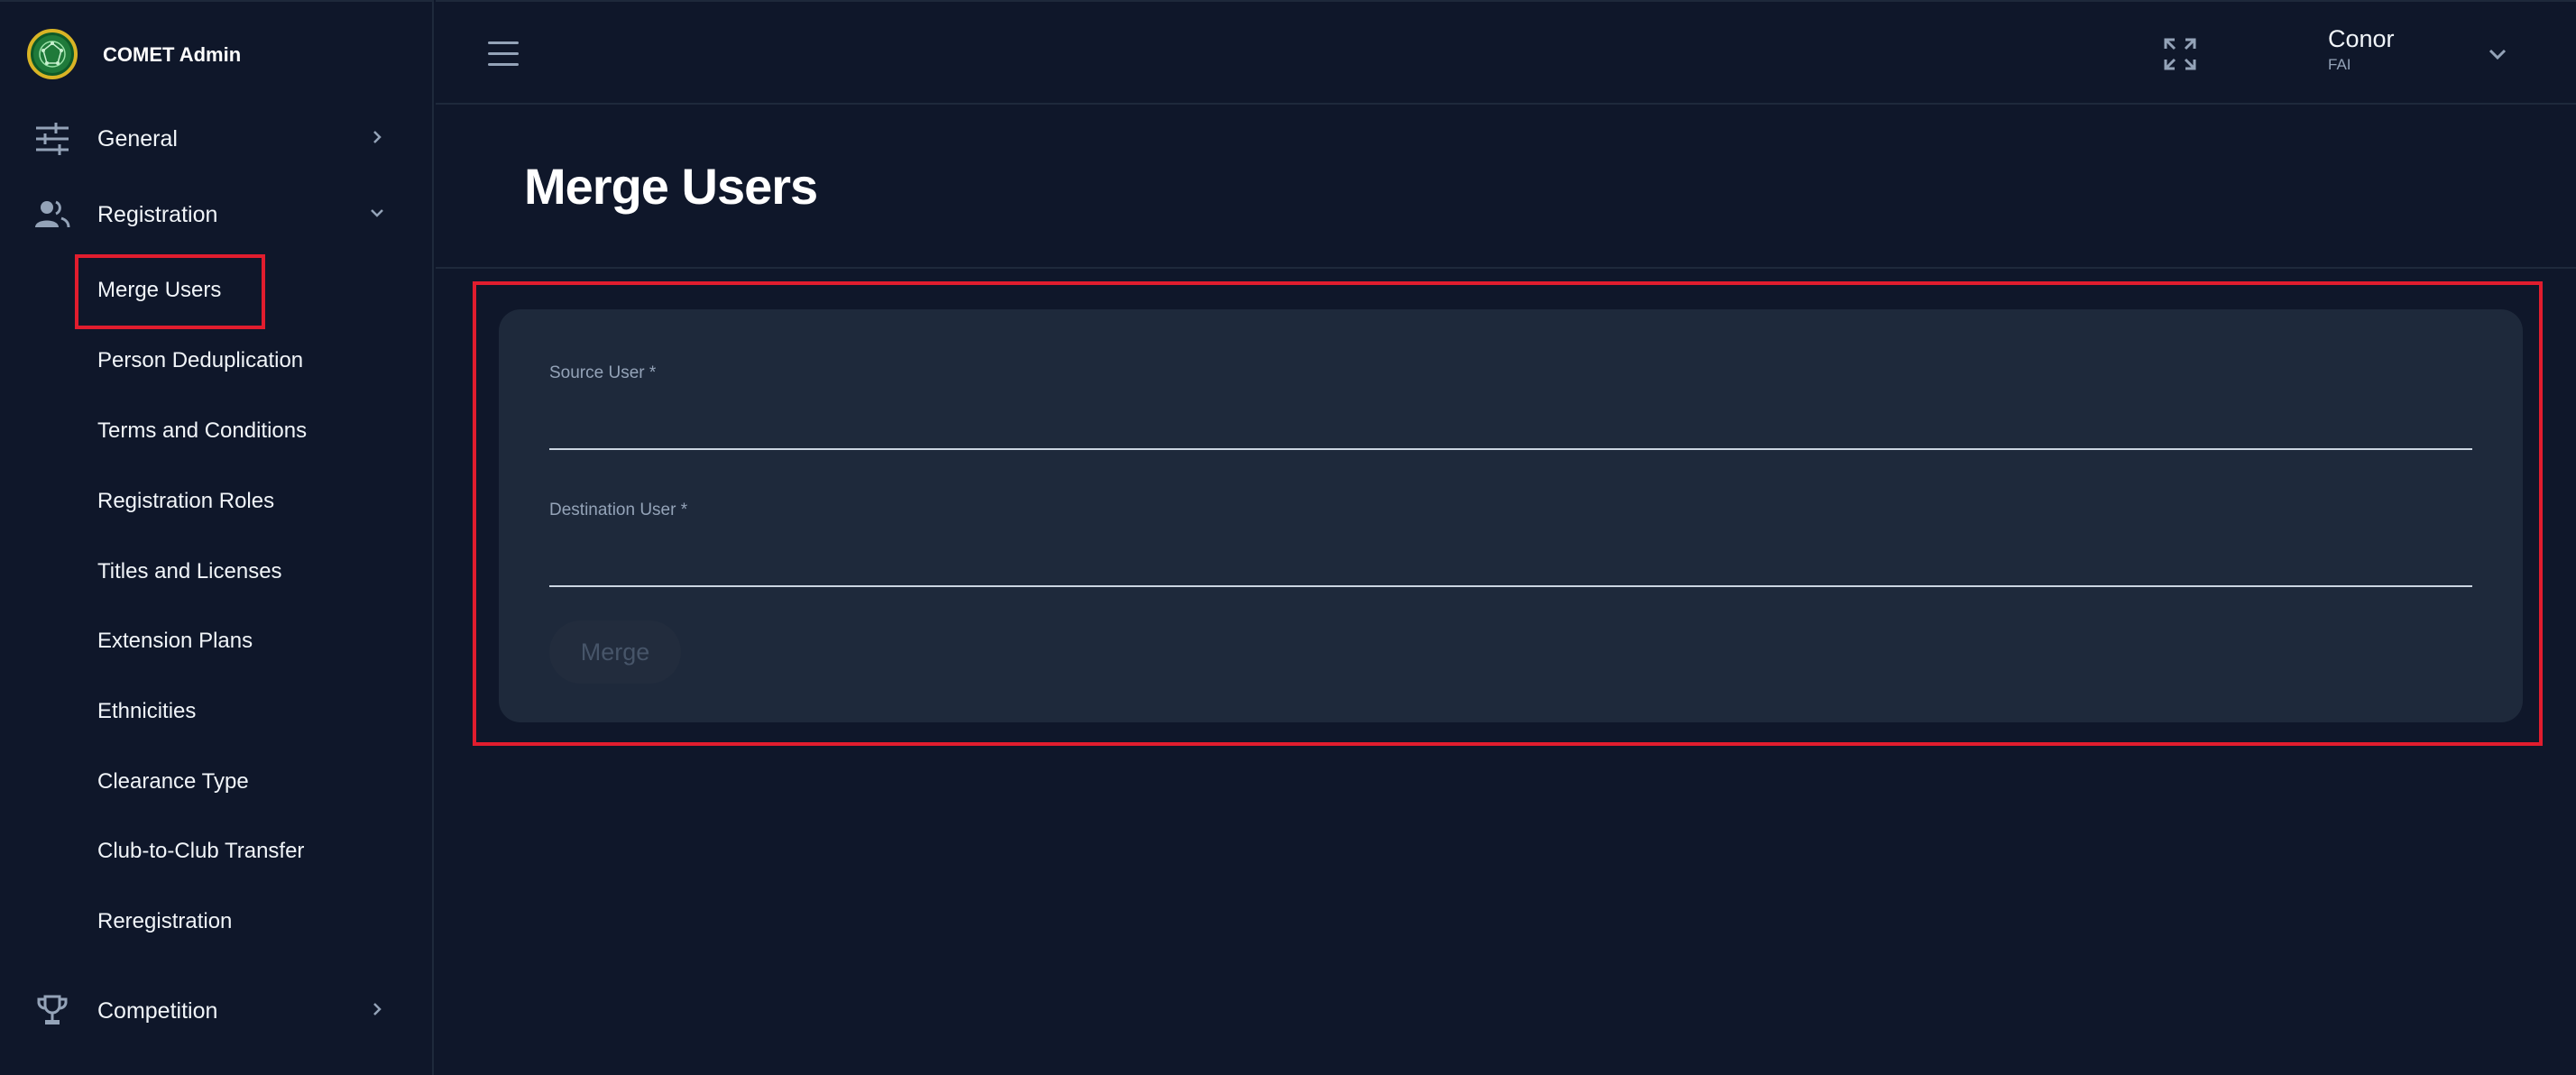 Image resolution: width=2576 pixels, height=1075 pixels. Describe the element at coordinates (147, 711) in the screenshot. I see `sidebar-subitem-ethnicities: Ethnicities` at that location.